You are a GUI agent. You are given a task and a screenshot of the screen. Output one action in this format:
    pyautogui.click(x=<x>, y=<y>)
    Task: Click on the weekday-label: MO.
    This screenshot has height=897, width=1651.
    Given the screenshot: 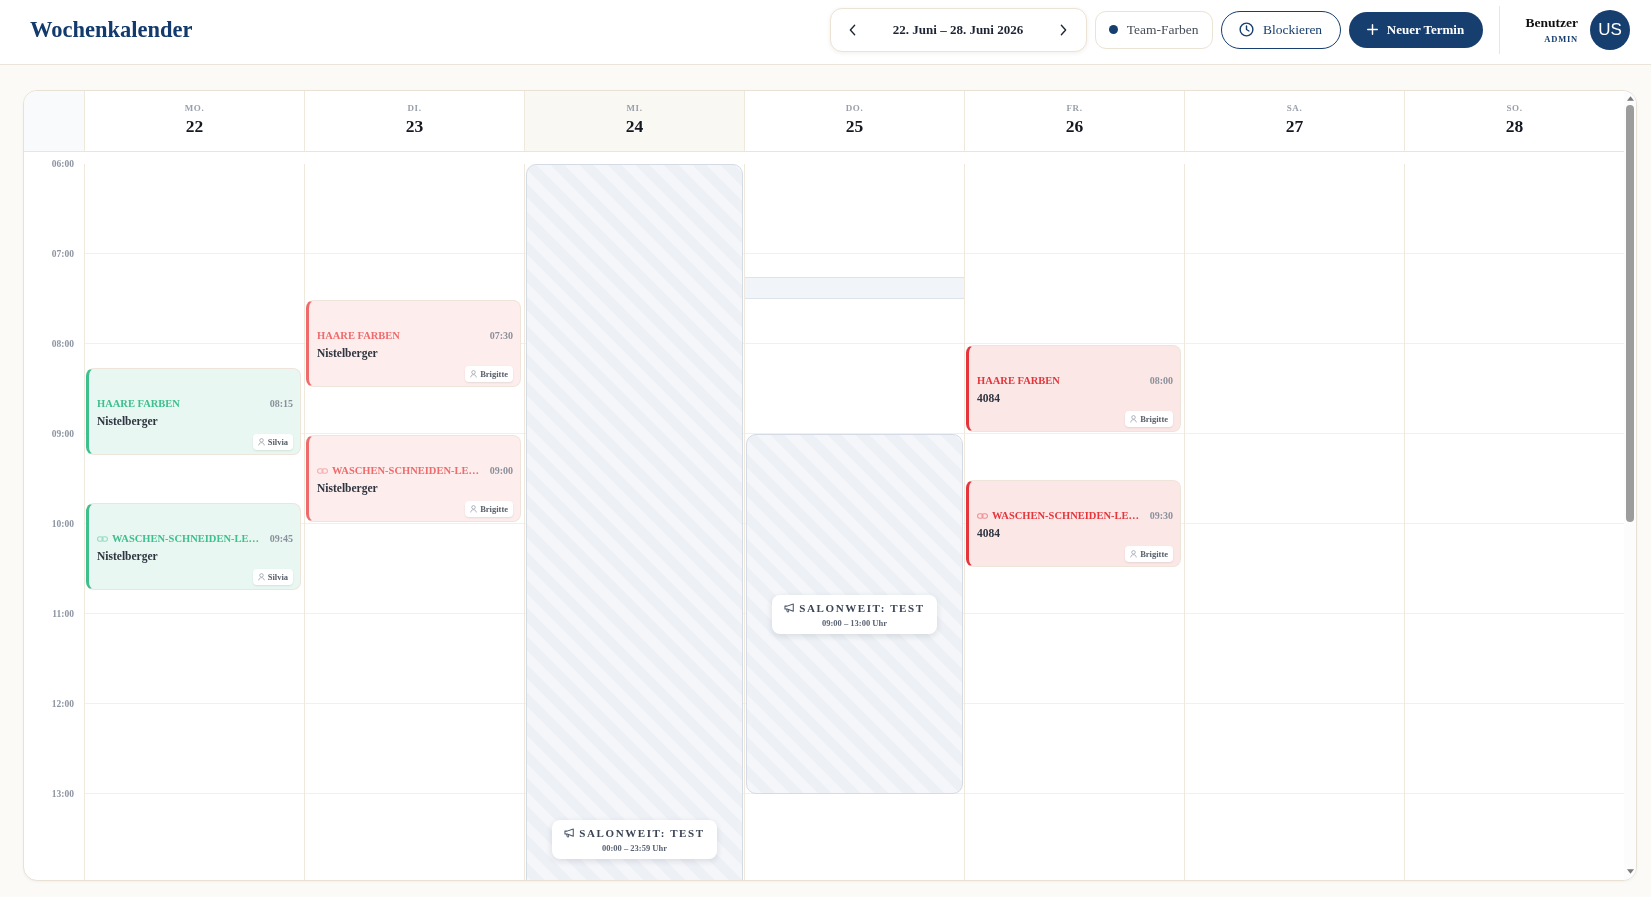 What is the action you would take?
    pyautogui.click(x=194, y=108)
    